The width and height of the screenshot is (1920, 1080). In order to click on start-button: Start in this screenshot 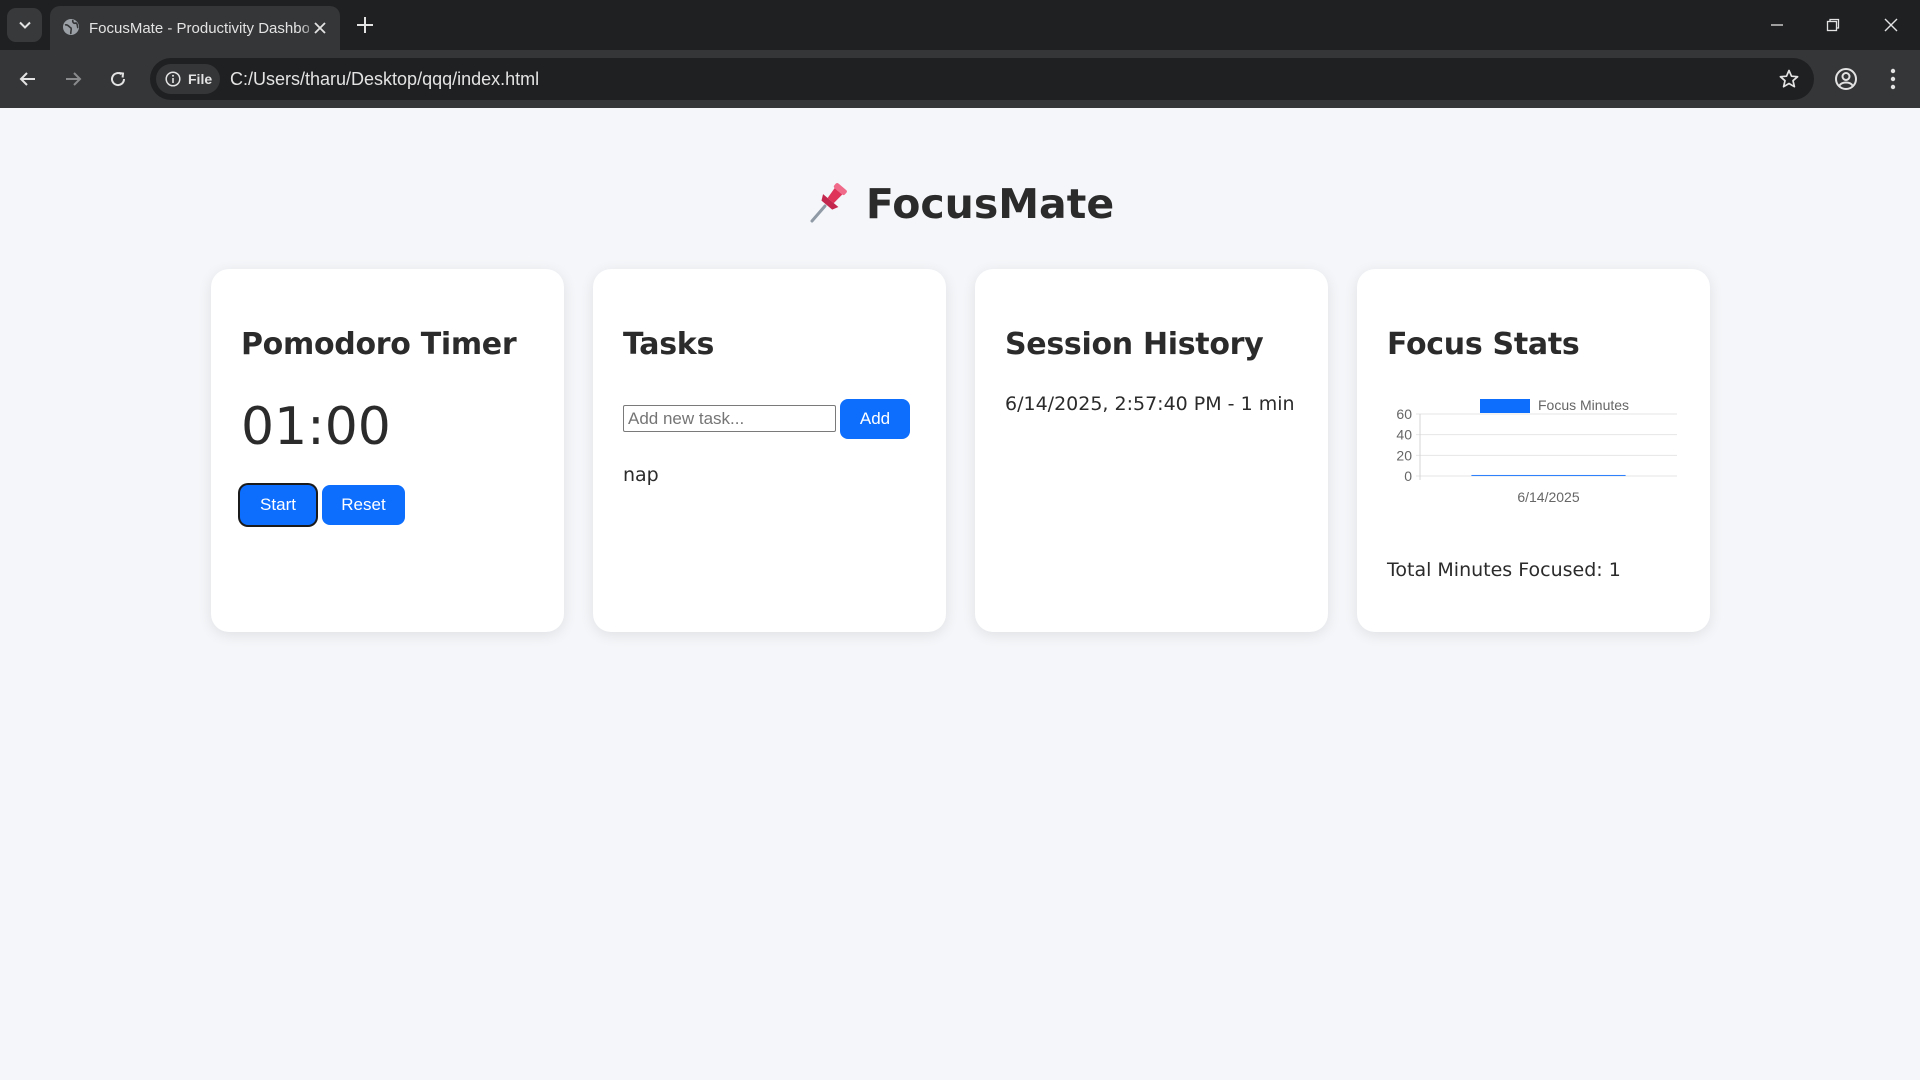, I will do `click(278, 505)`.